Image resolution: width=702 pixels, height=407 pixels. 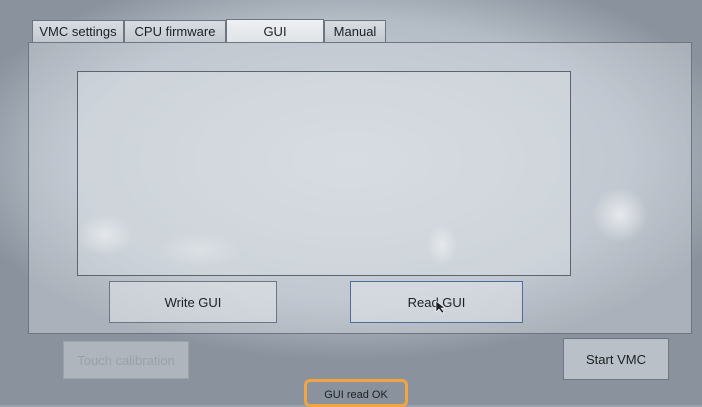 I want to click on tab-cpu-firmware: CPU firmware, so click(x=175, y=31).